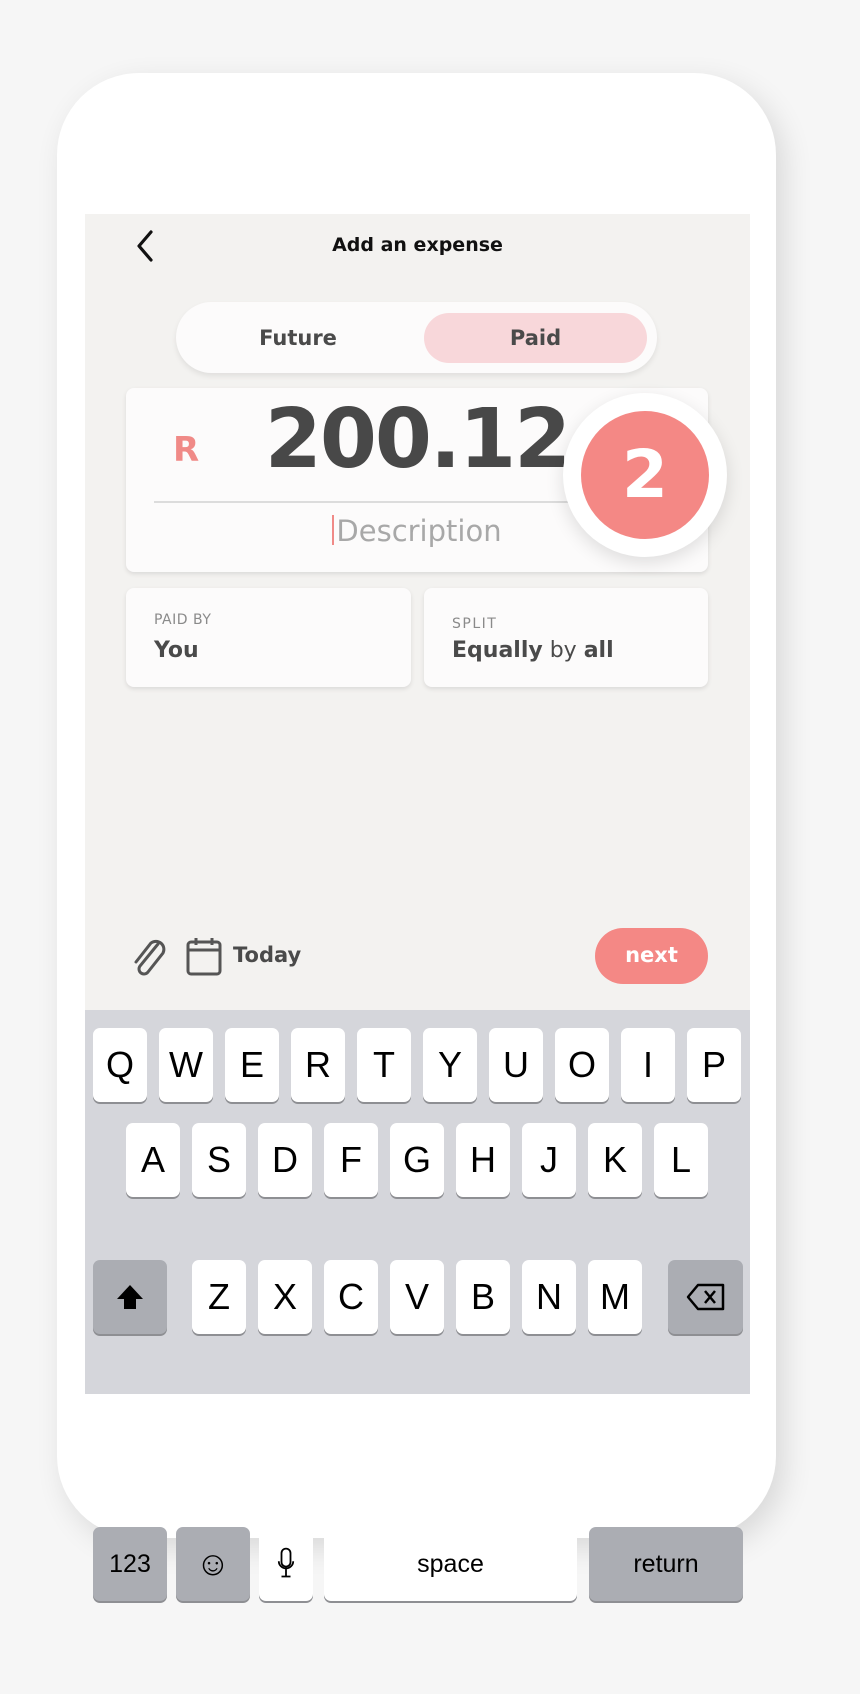 Image resolution: width=860 pixels, height=1694 pixels. Describe the element at coordinates (417, 959) in the screenshot. I see `bottom-toolbar: Today next` at that location.